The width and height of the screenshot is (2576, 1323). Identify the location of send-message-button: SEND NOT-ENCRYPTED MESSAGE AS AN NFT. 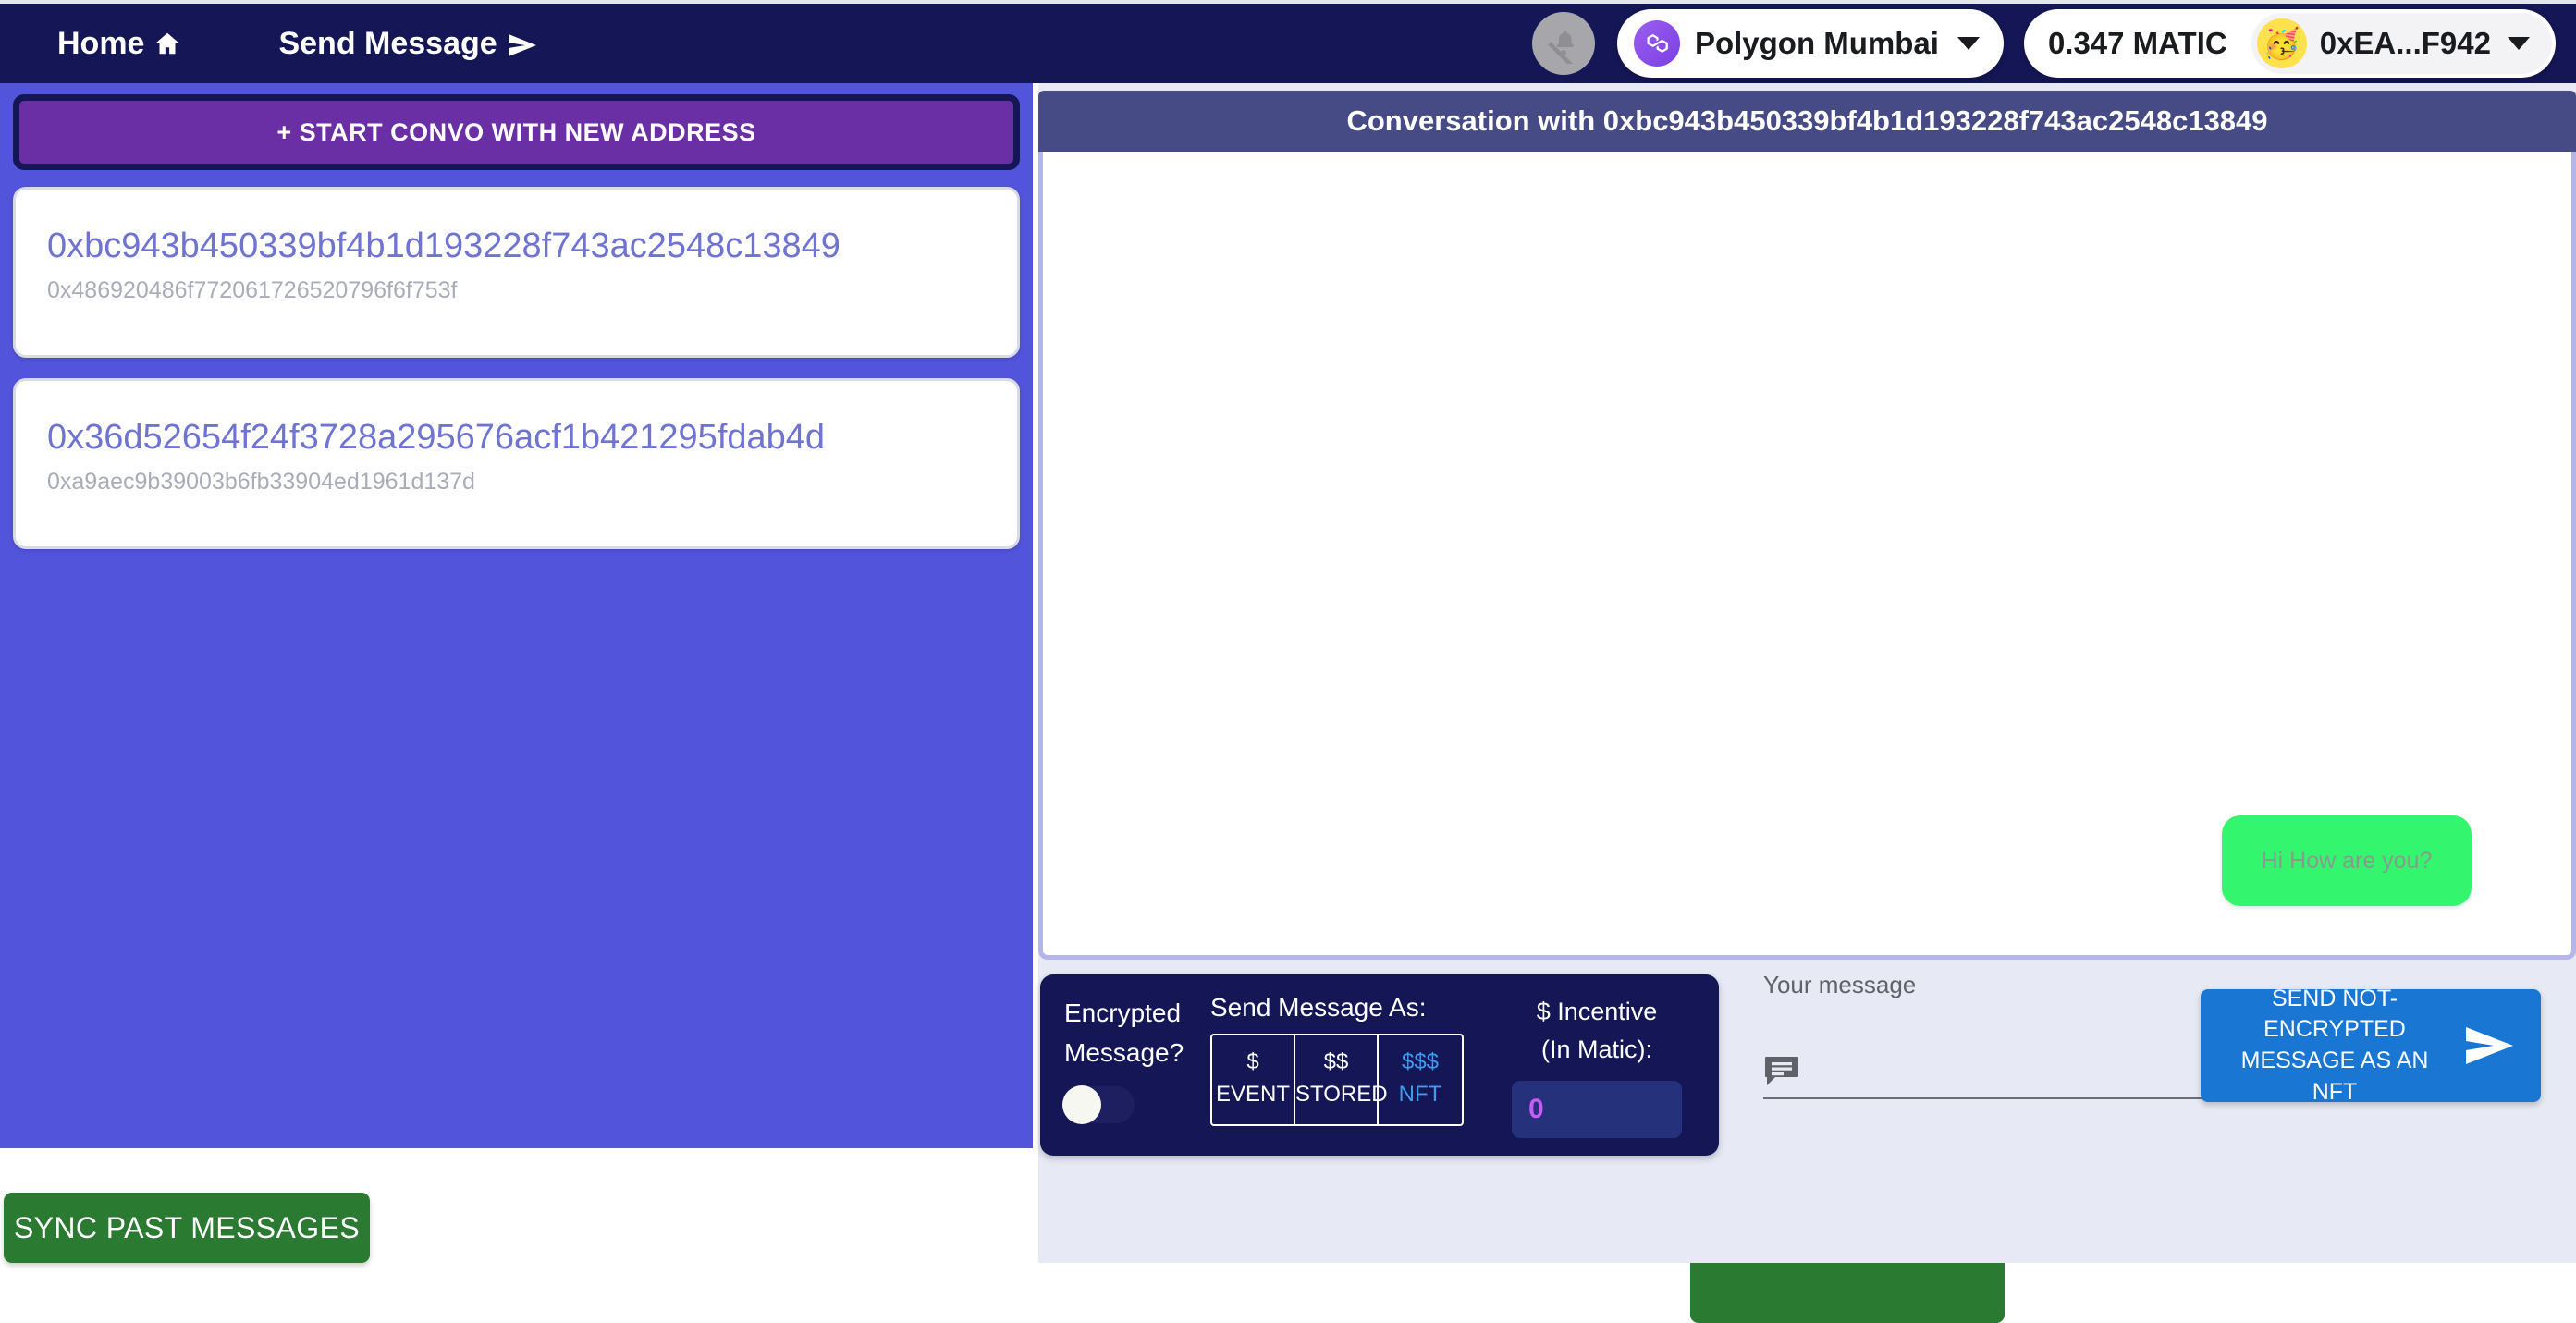
(2371, 1046).